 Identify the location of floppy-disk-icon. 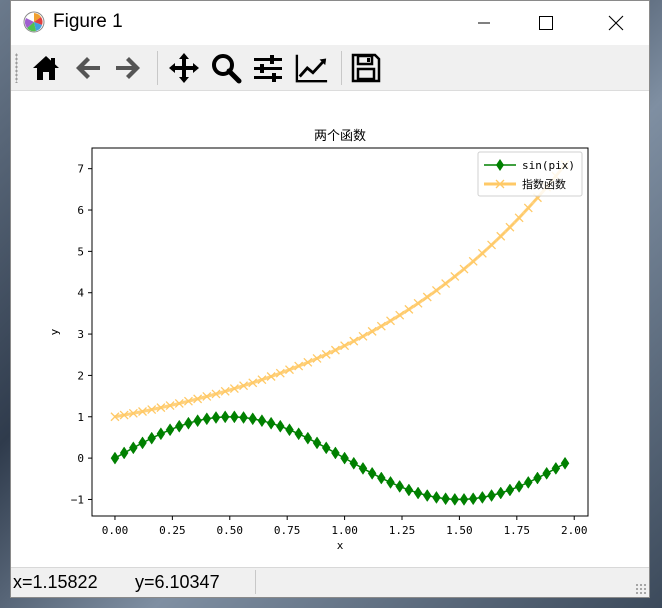
(366, 68).